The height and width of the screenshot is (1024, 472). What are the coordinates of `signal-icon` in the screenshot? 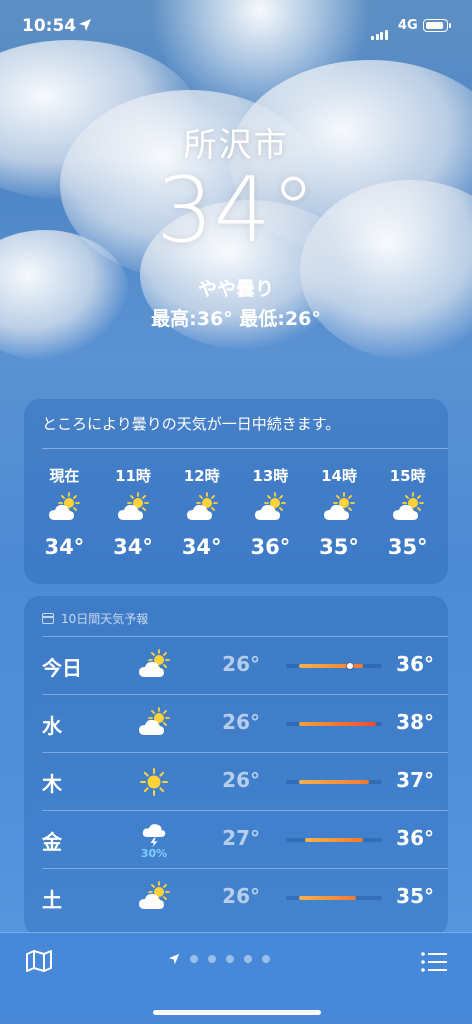 It's located at (380, 30).